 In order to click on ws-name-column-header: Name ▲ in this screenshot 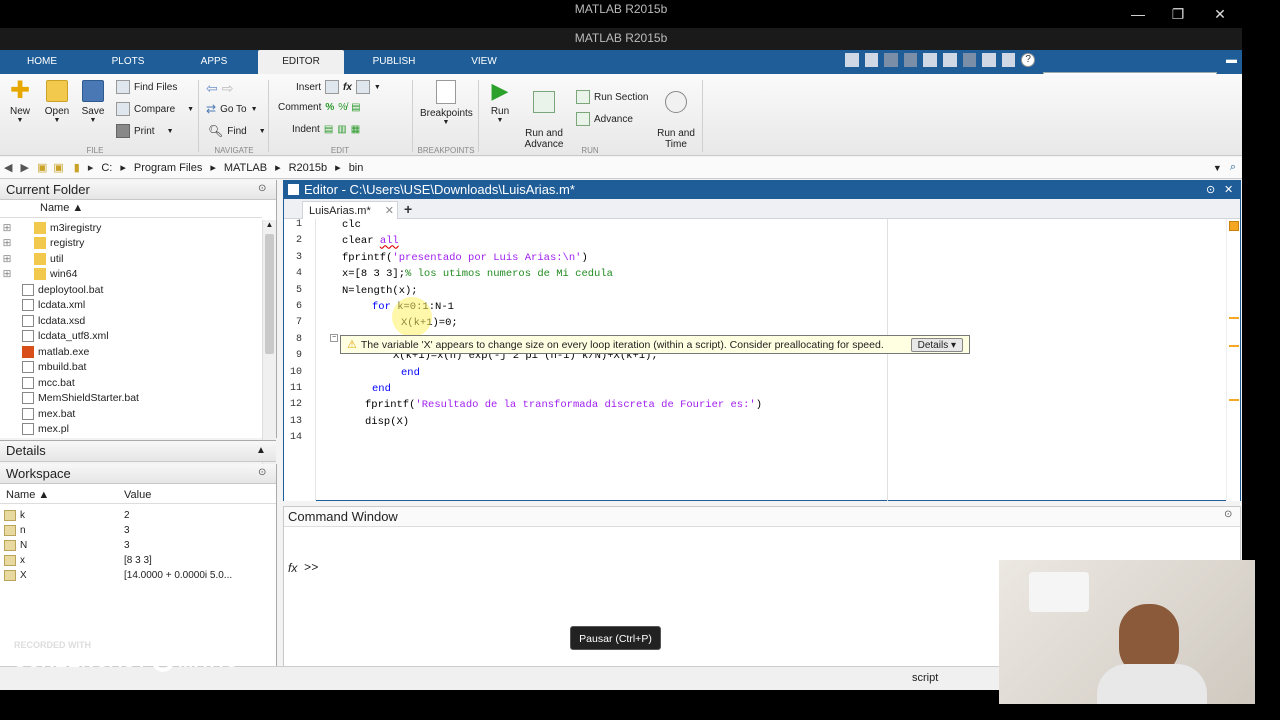, I will do `click(27, 495)`.